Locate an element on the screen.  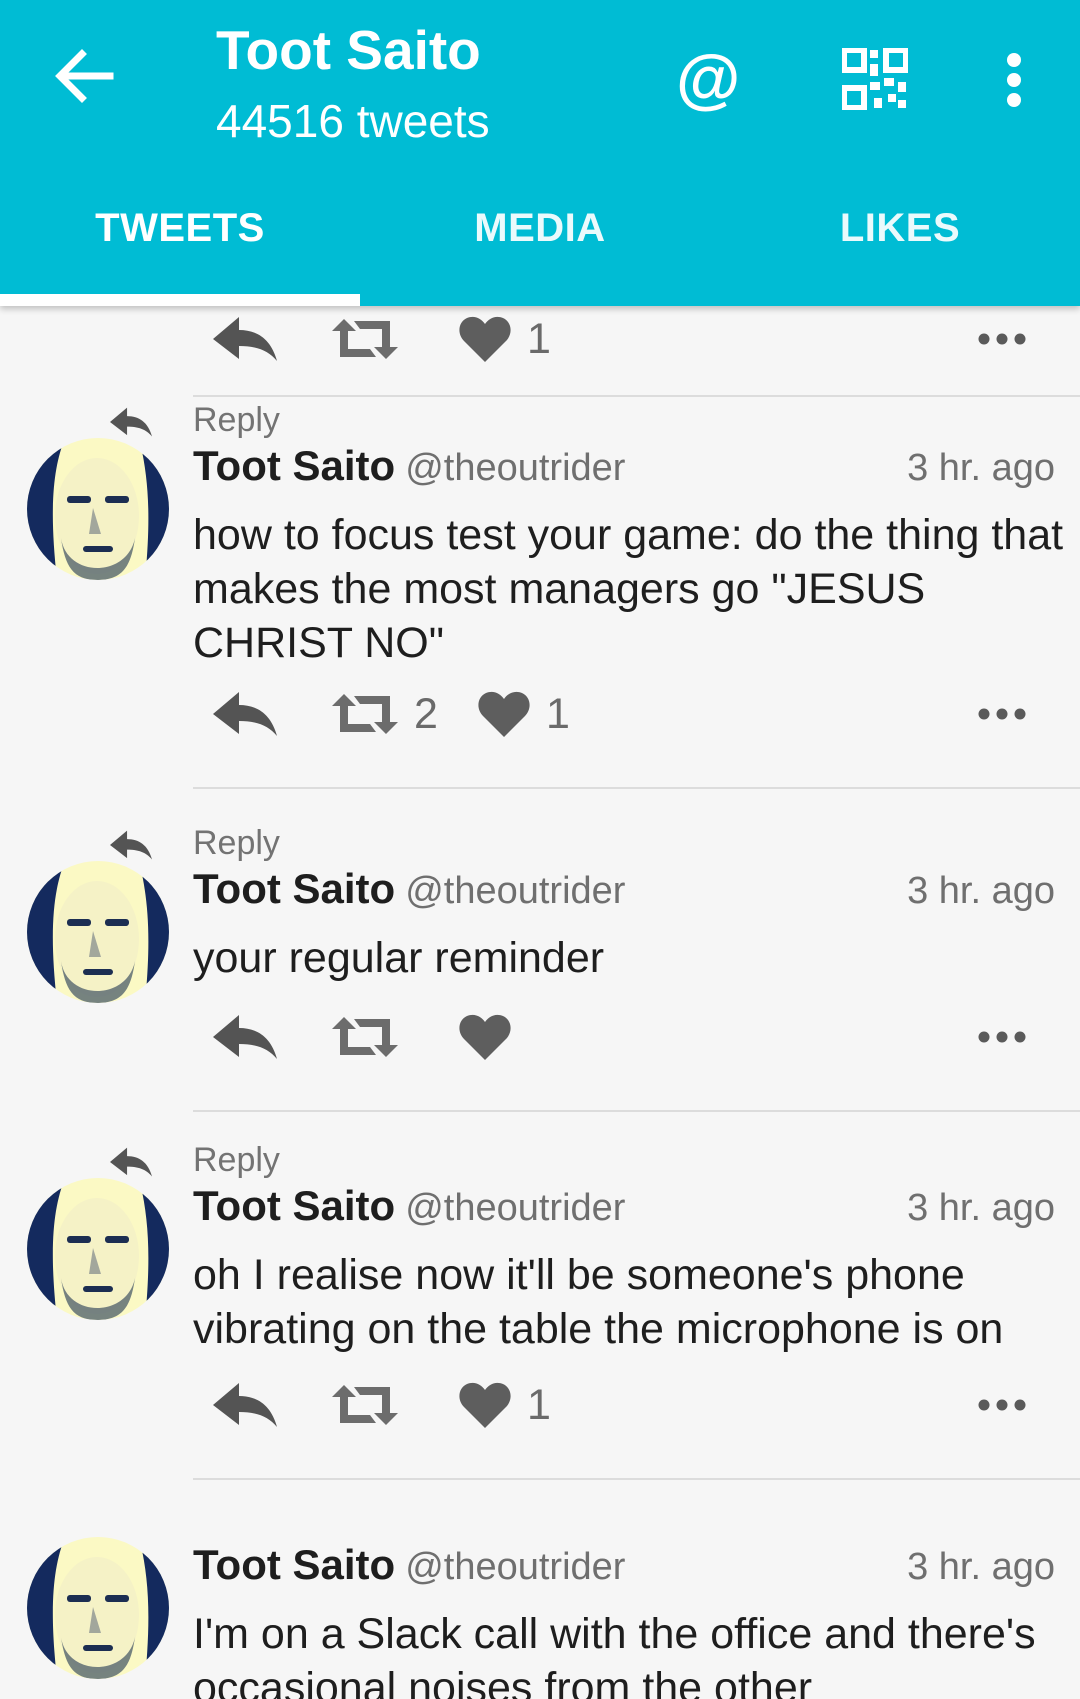
more-vertical-icon is located at coordinates (1014, 80).